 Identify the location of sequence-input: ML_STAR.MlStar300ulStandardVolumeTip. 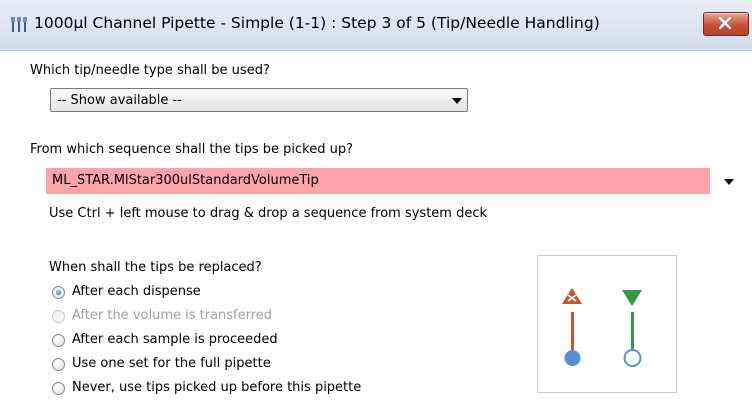
(378, 181).